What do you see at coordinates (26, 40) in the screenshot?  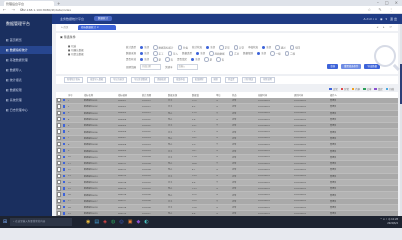 I see `sidebar-item: ◧ 首页概览` at bounding box center [26, 40].